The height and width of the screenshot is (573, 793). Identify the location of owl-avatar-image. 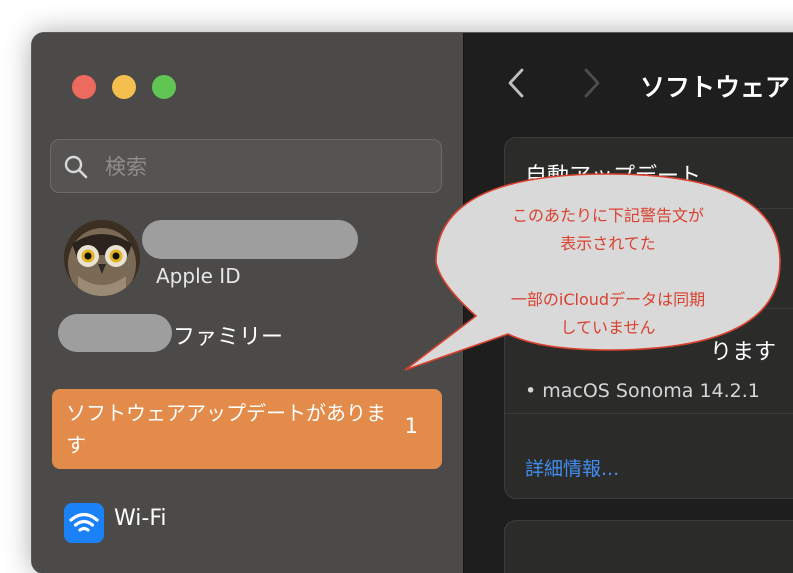
(102, 258).